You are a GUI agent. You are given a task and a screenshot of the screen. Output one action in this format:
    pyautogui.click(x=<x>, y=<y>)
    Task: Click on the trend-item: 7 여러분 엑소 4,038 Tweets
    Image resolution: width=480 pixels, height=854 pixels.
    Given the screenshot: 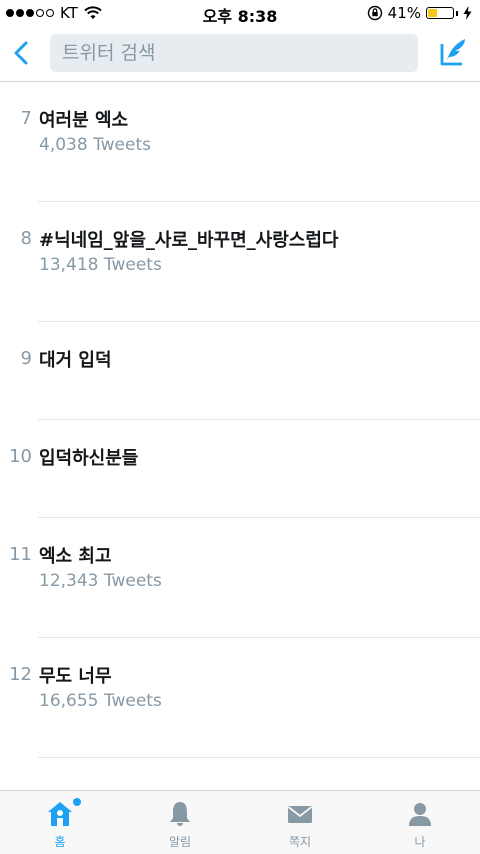 What is the action you would take?
    pyautogui.click(x=240, y=142)
    